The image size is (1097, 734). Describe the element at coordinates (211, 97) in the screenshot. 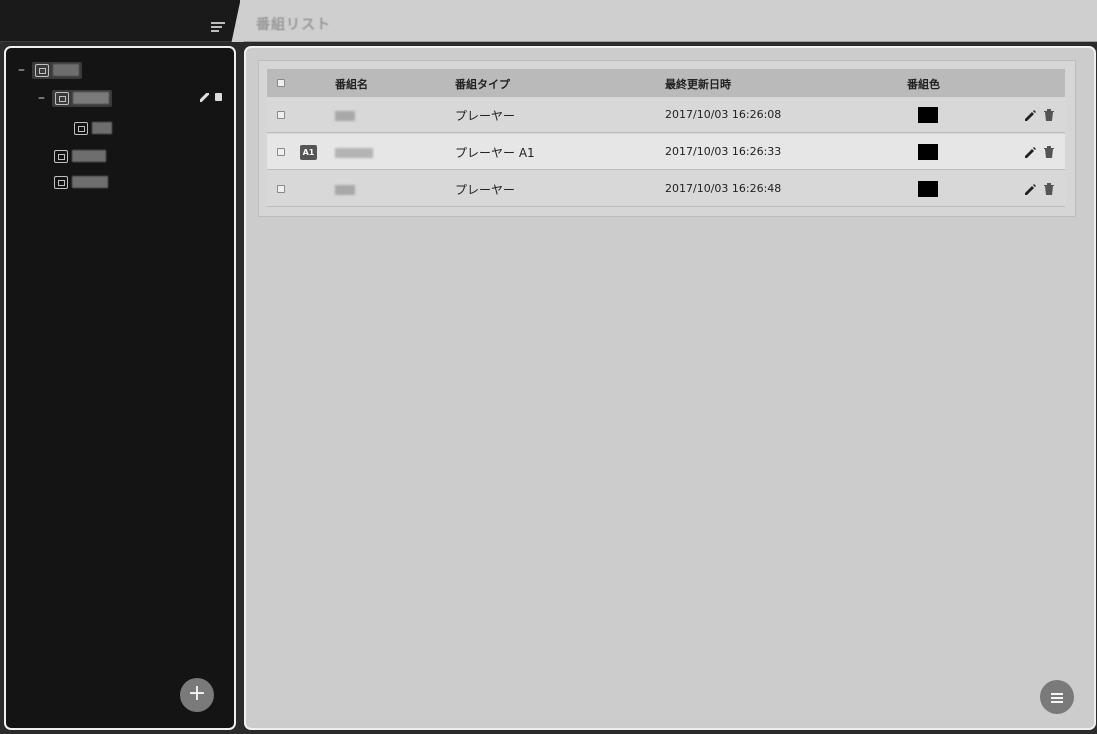

I see `tree-item-actions` at that location.